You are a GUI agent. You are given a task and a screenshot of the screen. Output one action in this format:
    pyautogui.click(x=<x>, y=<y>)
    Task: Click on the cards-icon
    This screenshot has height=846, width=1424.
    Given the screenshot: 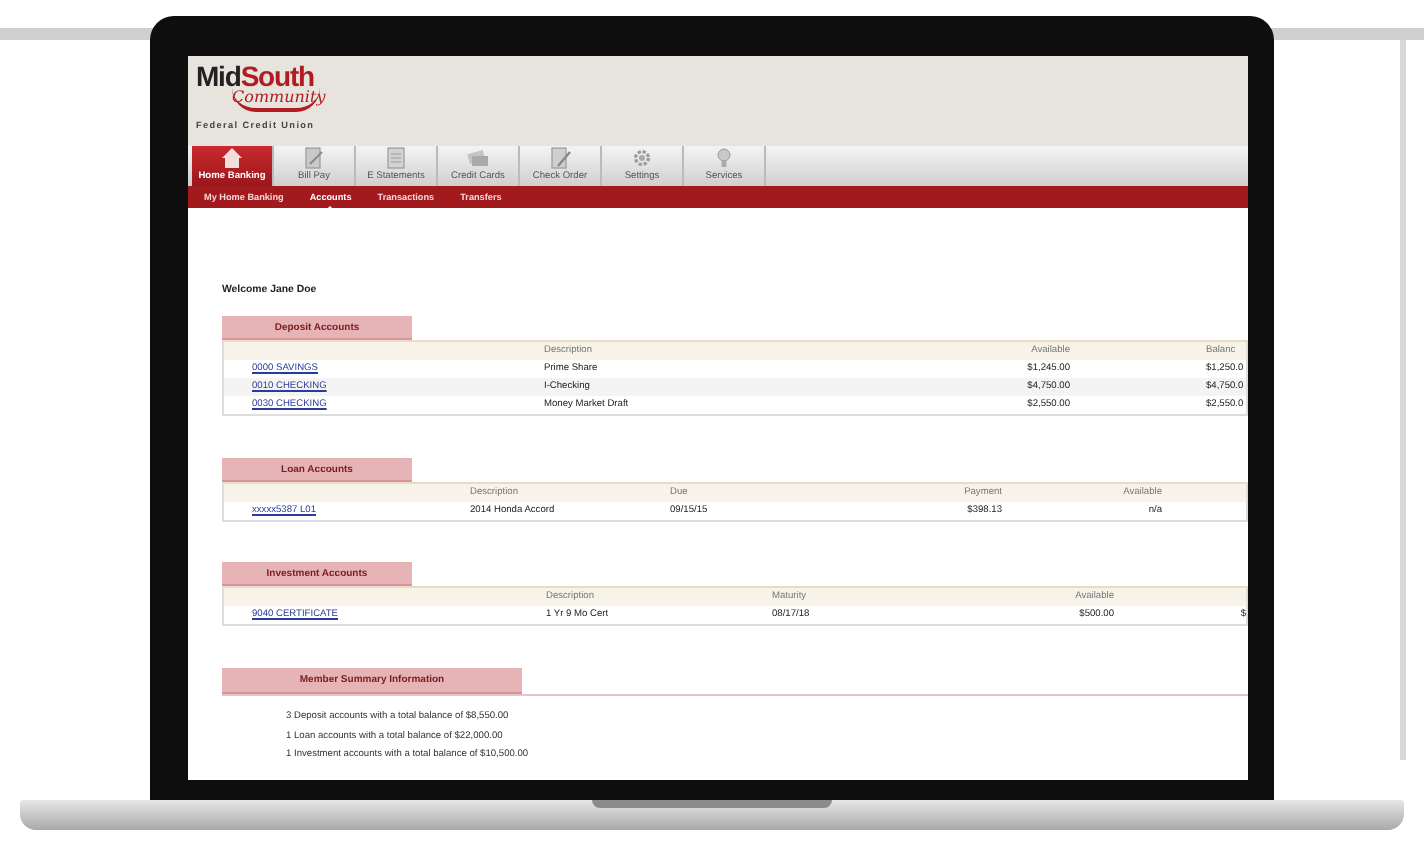 What is the action you would take?
    pyautogui.click(x=478, y=158)
    